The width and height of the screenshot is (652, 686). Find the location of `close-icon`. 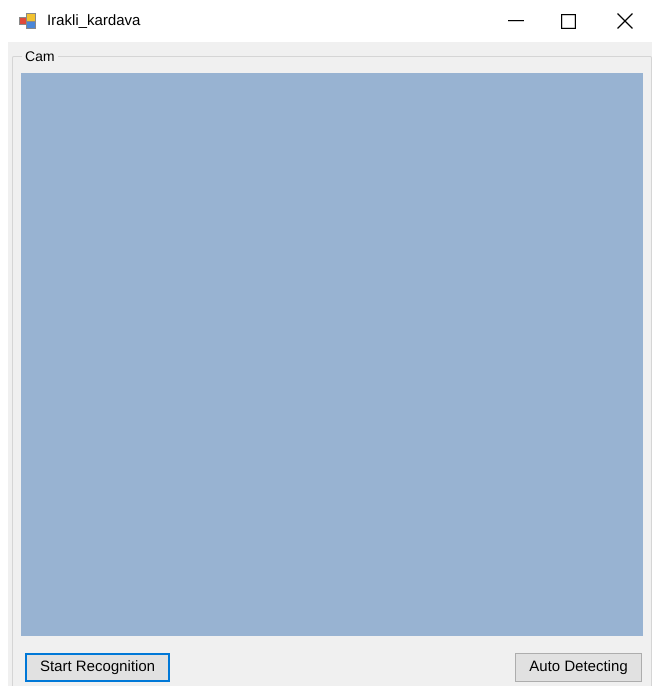

close-icon is located at coordinates (625, 21).